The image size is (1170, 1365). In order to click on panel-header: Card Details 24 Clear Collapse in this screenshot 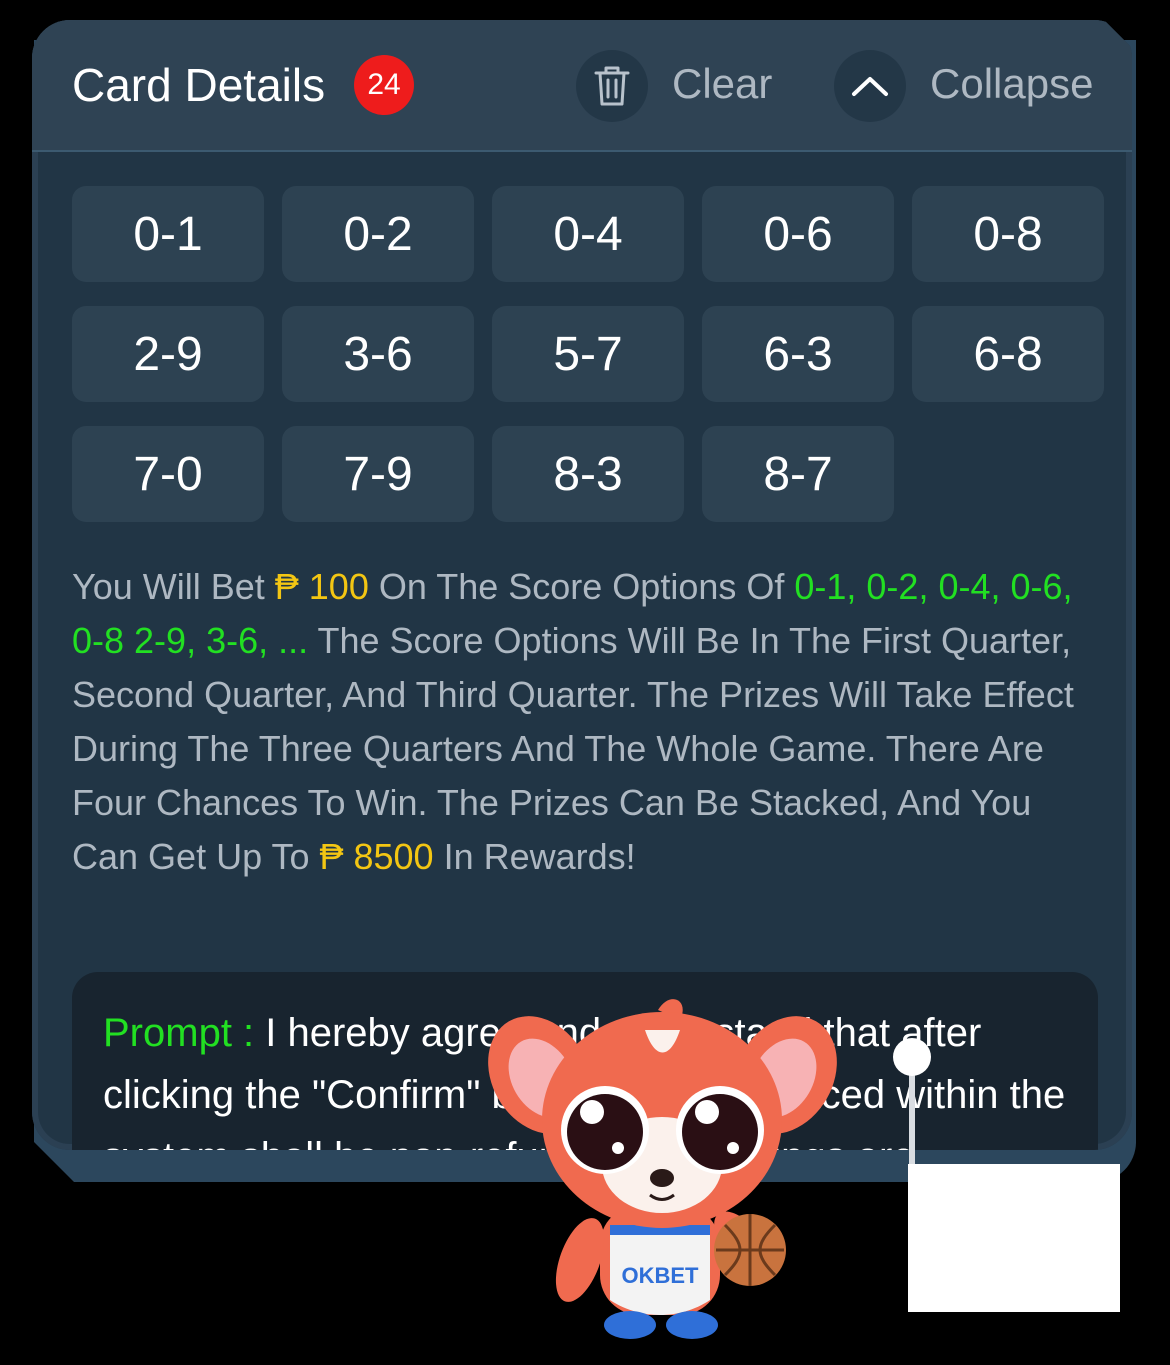, I will do `click(582, 86)`.